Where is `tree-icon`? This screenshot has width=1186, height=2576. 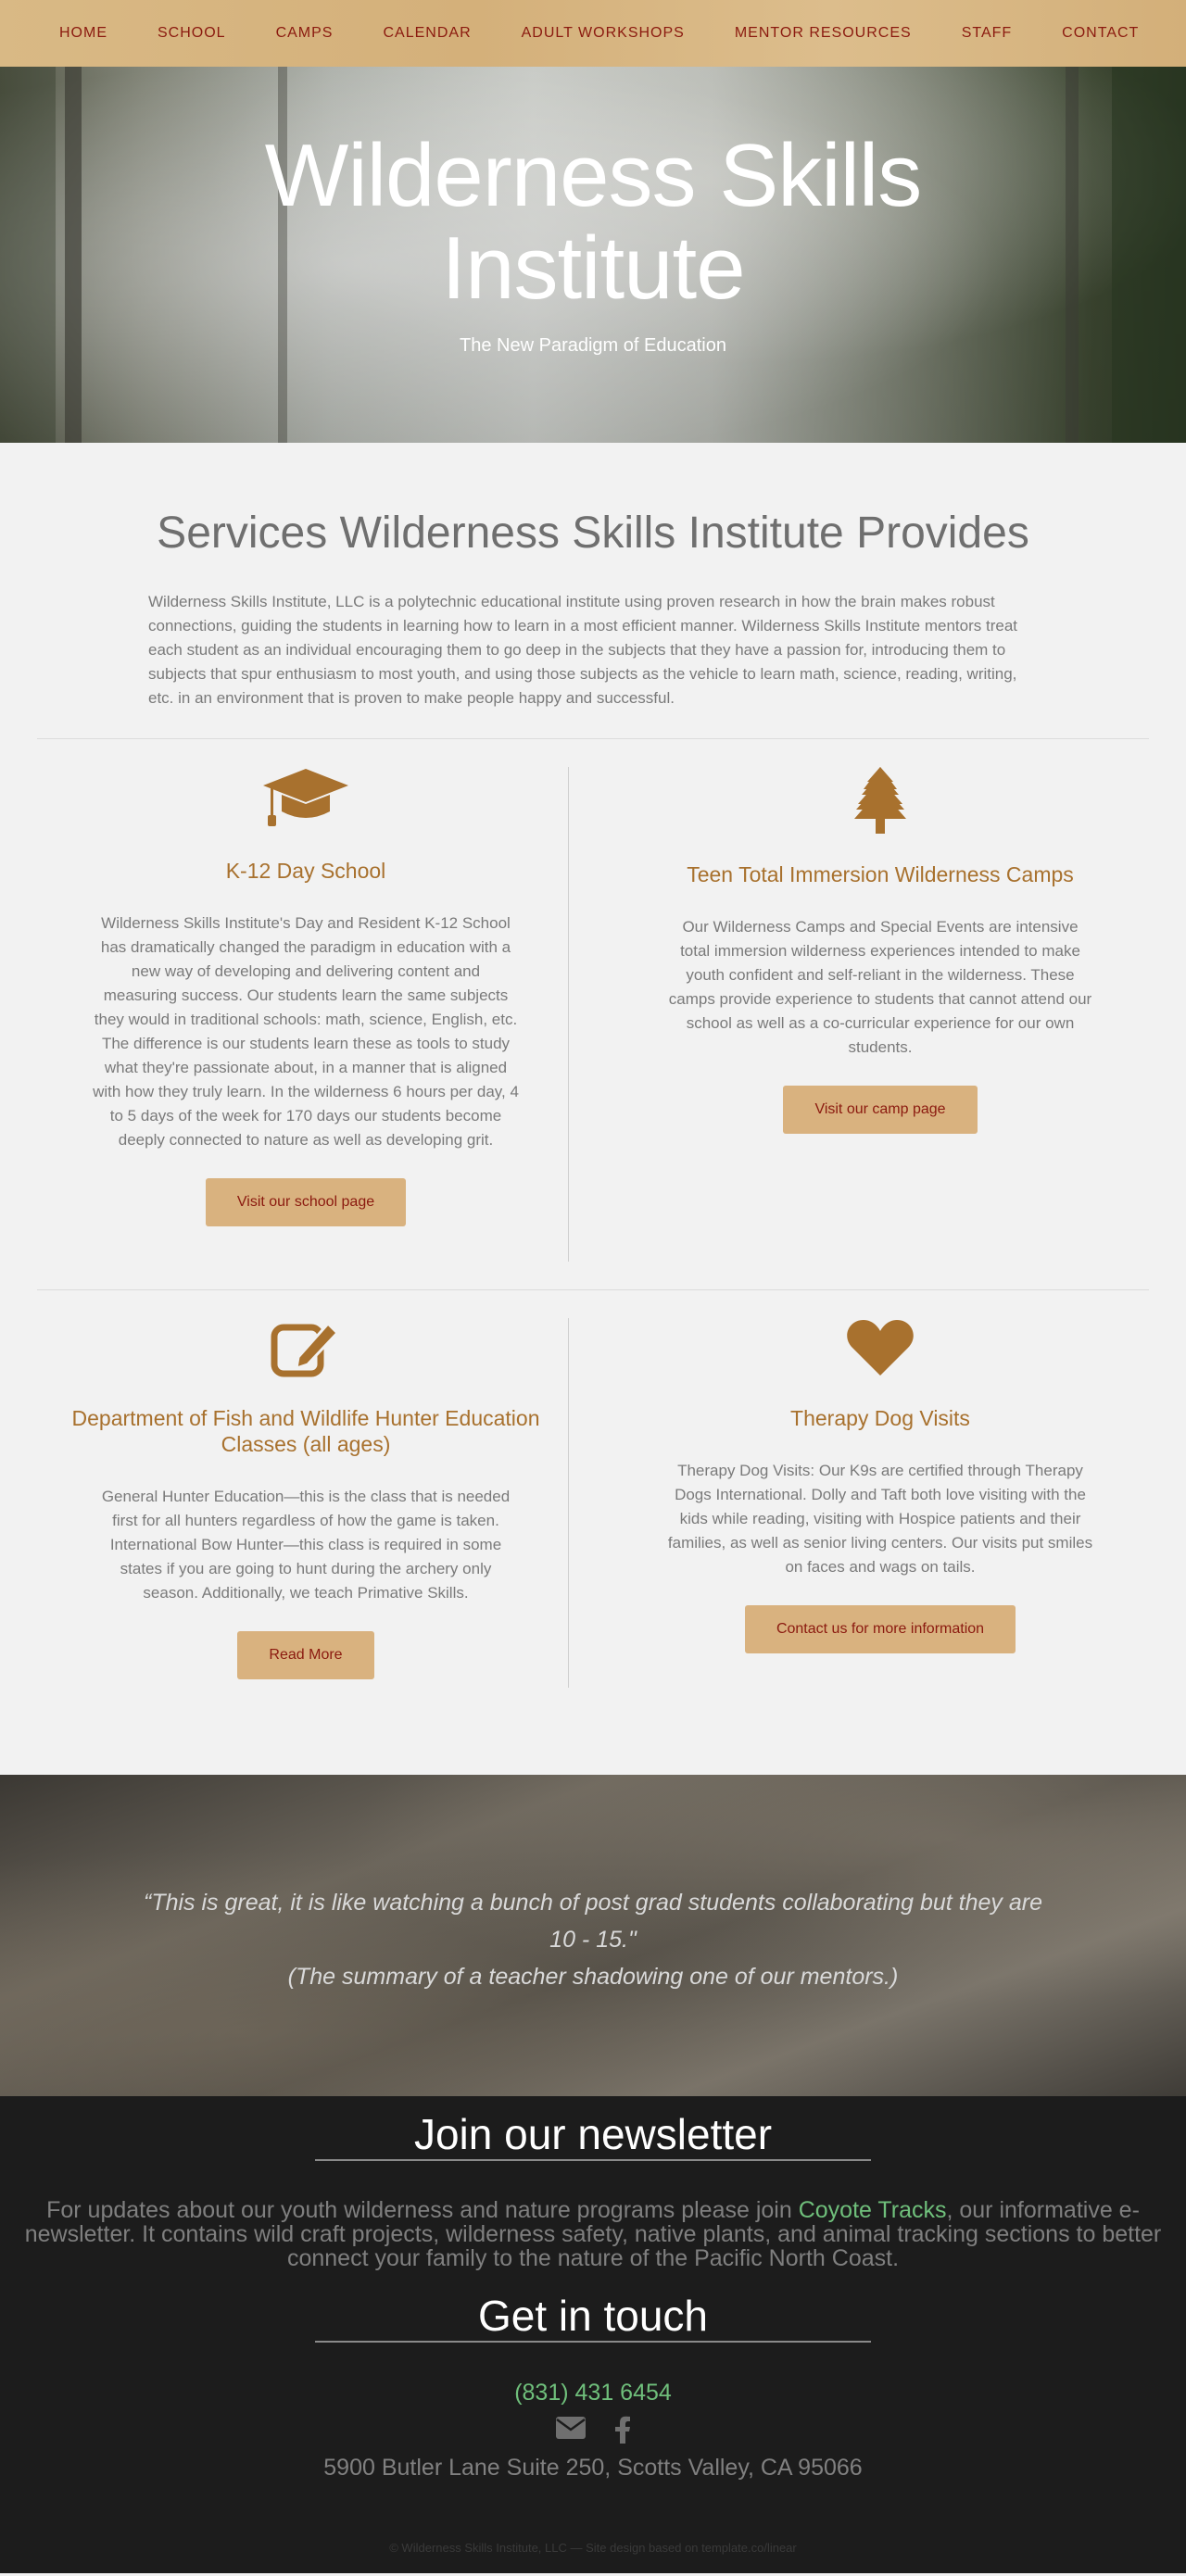
tree-icon is located at coordinates (880, 800).